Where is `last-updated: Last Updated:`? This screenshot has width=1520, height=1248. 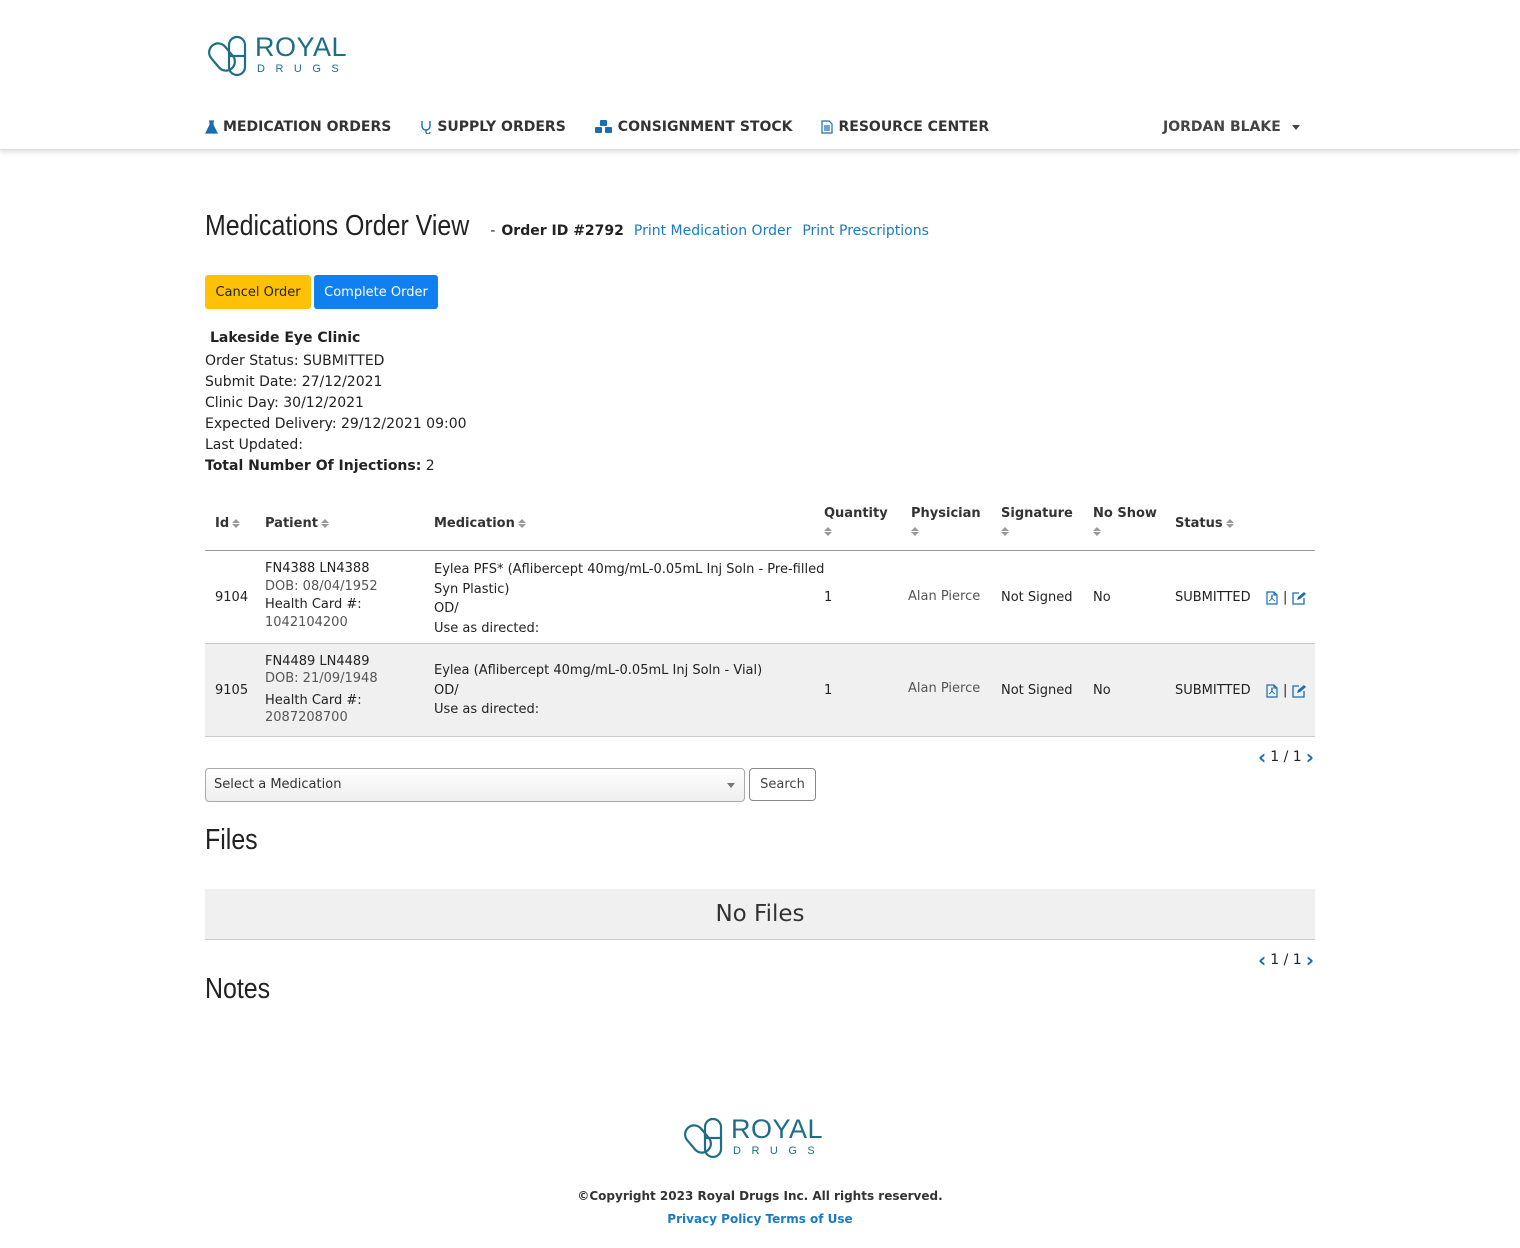
last-updated: Last Updated: is located at coordinates (254, 445).